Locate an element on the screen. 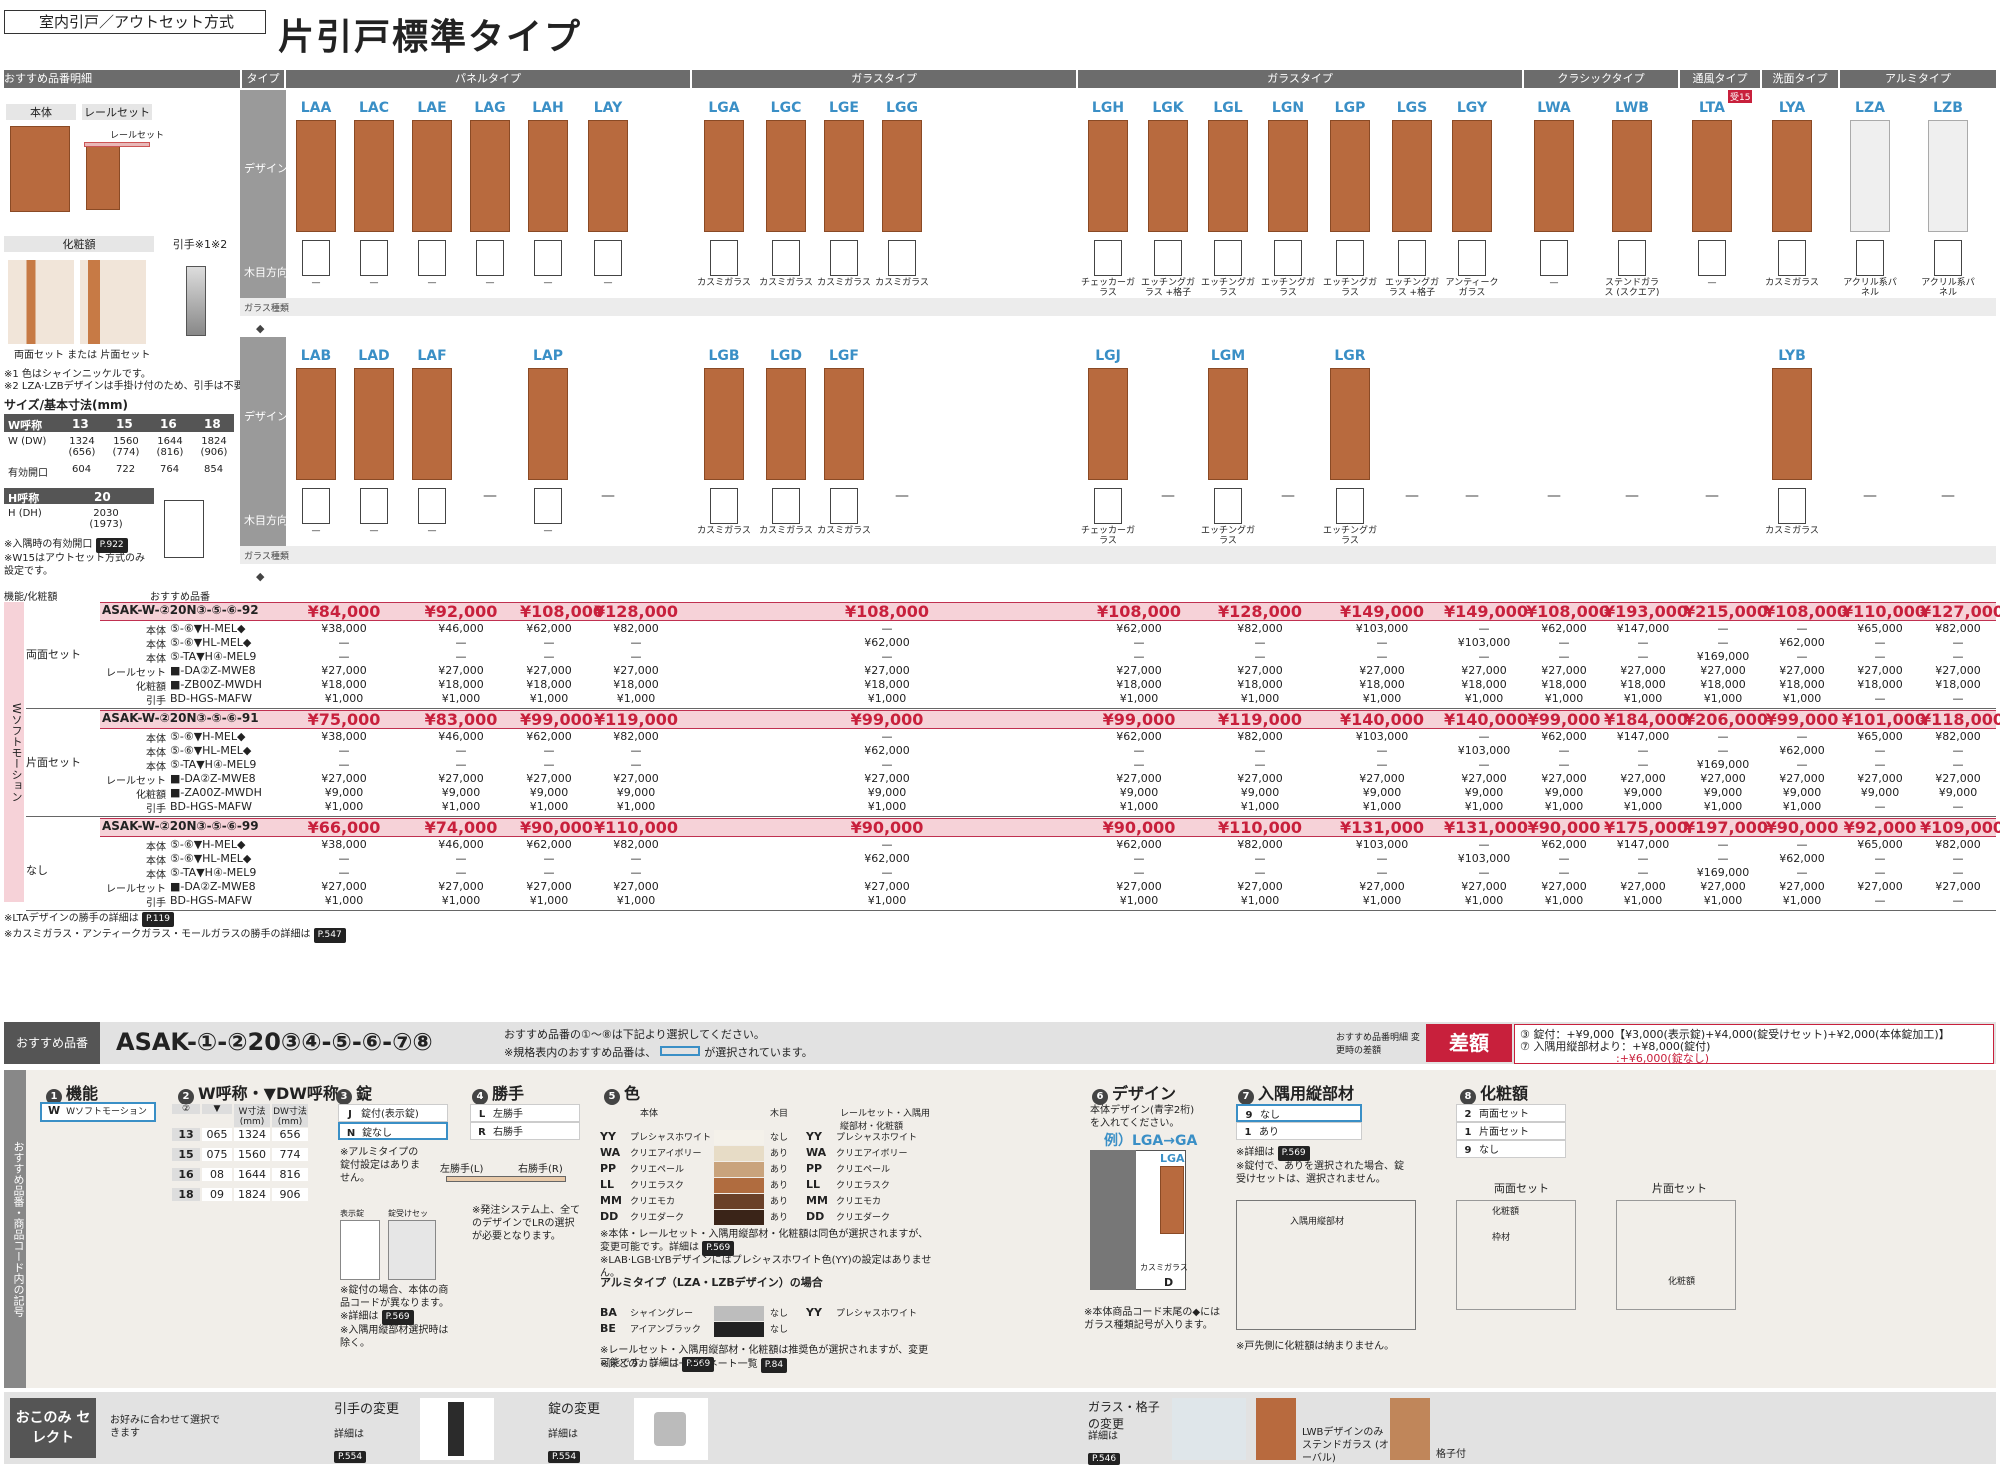  top-14-code: LGP is located at coordinates (1350, 108).